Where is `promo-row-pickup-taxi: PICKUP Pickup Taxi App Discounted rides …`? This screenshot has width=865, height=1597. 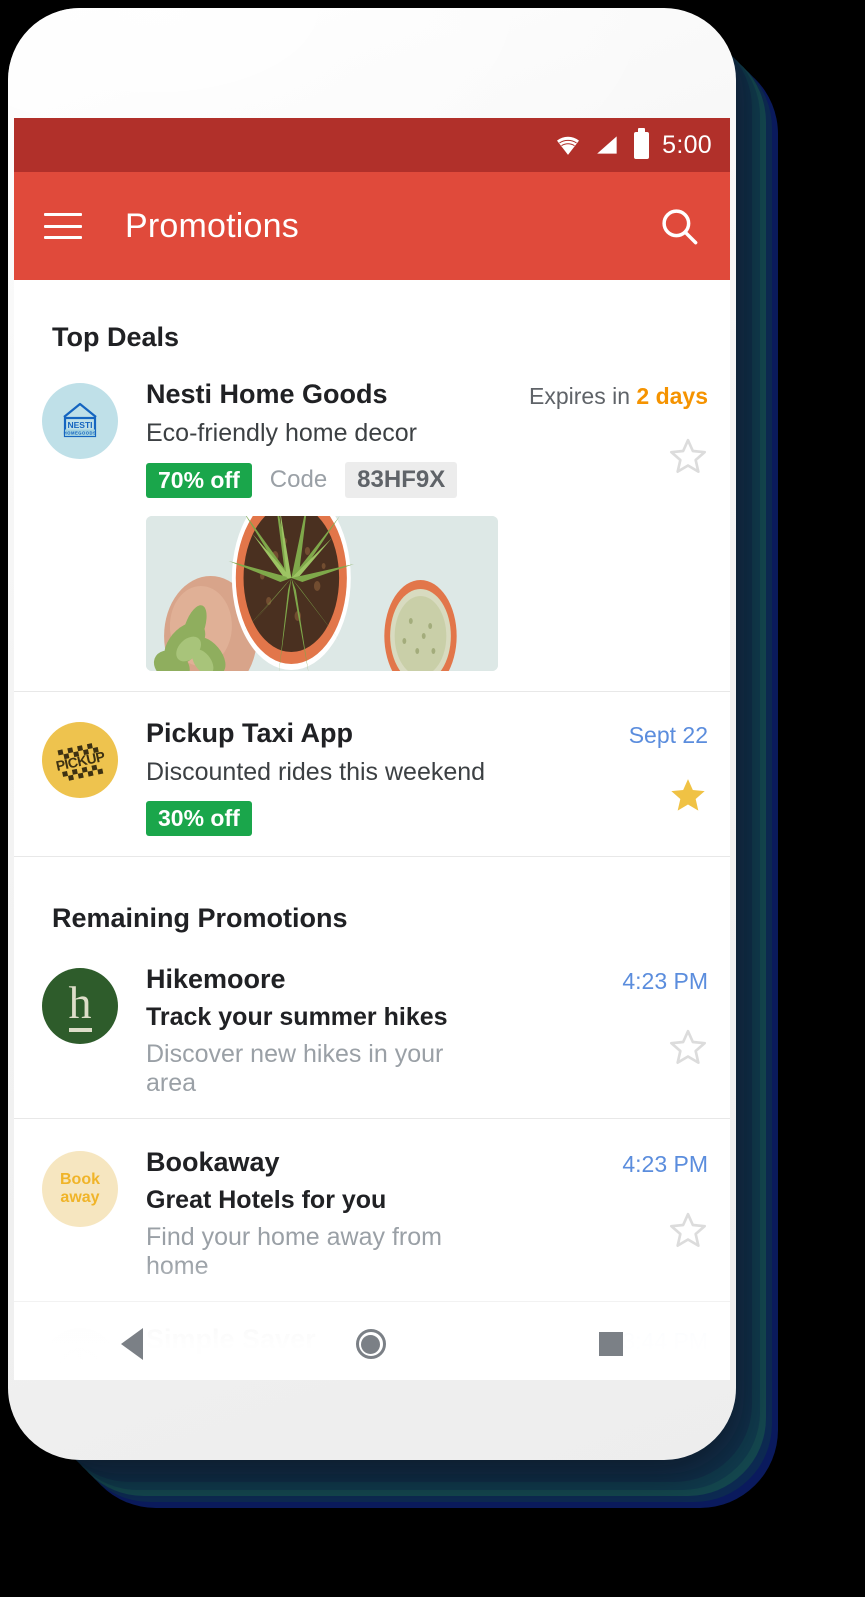 promo-row-pickup-taxi: PICKUP Pickup Taxi App Discounted rides … is located at coordinates (372, 774).